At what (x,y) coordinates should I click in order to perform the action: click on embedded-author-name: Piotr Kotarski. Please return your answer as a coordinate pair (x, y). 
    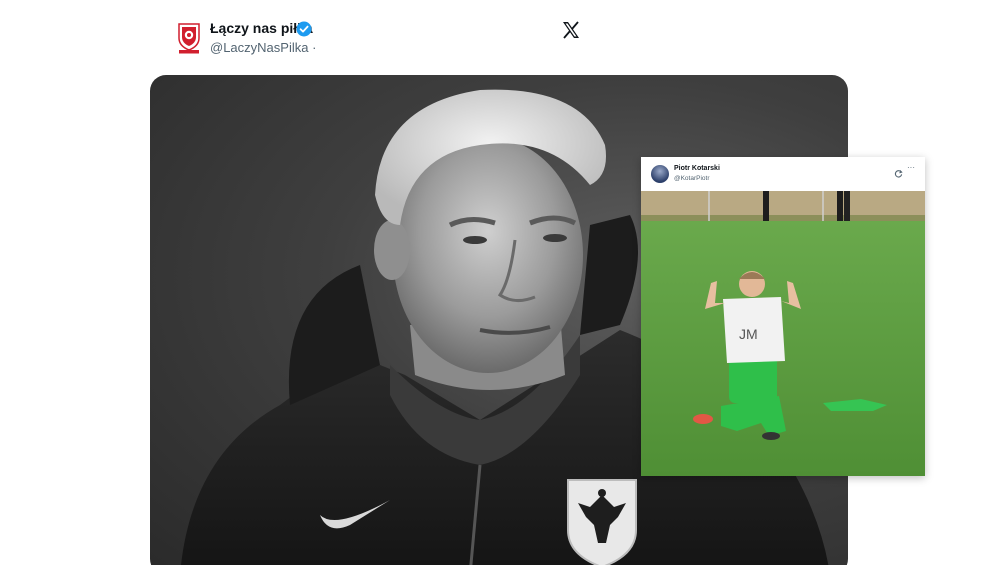
    Looking at the image, I should click on (697, 168).